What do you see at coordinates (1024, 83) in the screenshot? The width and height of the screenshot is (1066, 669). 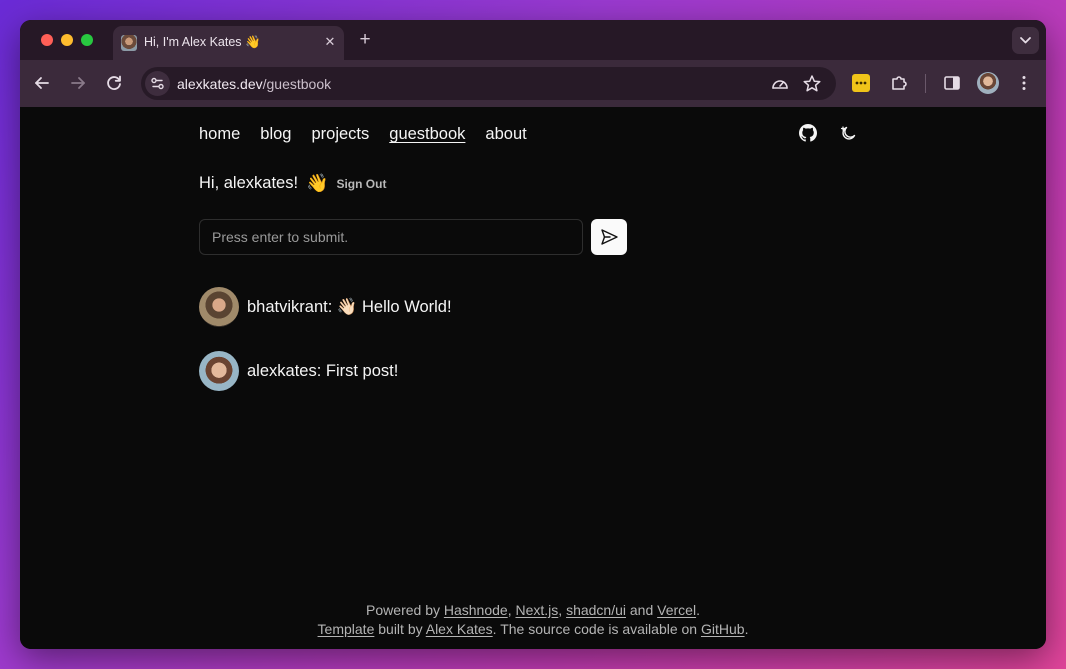 I see `kebab-menu-icon` at bounding box center [1024, 83].